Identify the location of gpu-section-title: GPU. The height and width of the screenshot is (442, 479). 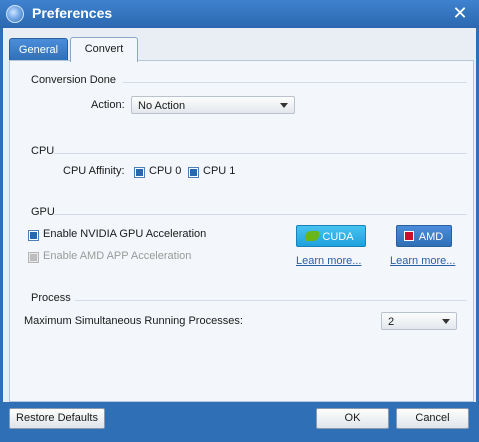
(43, 212).